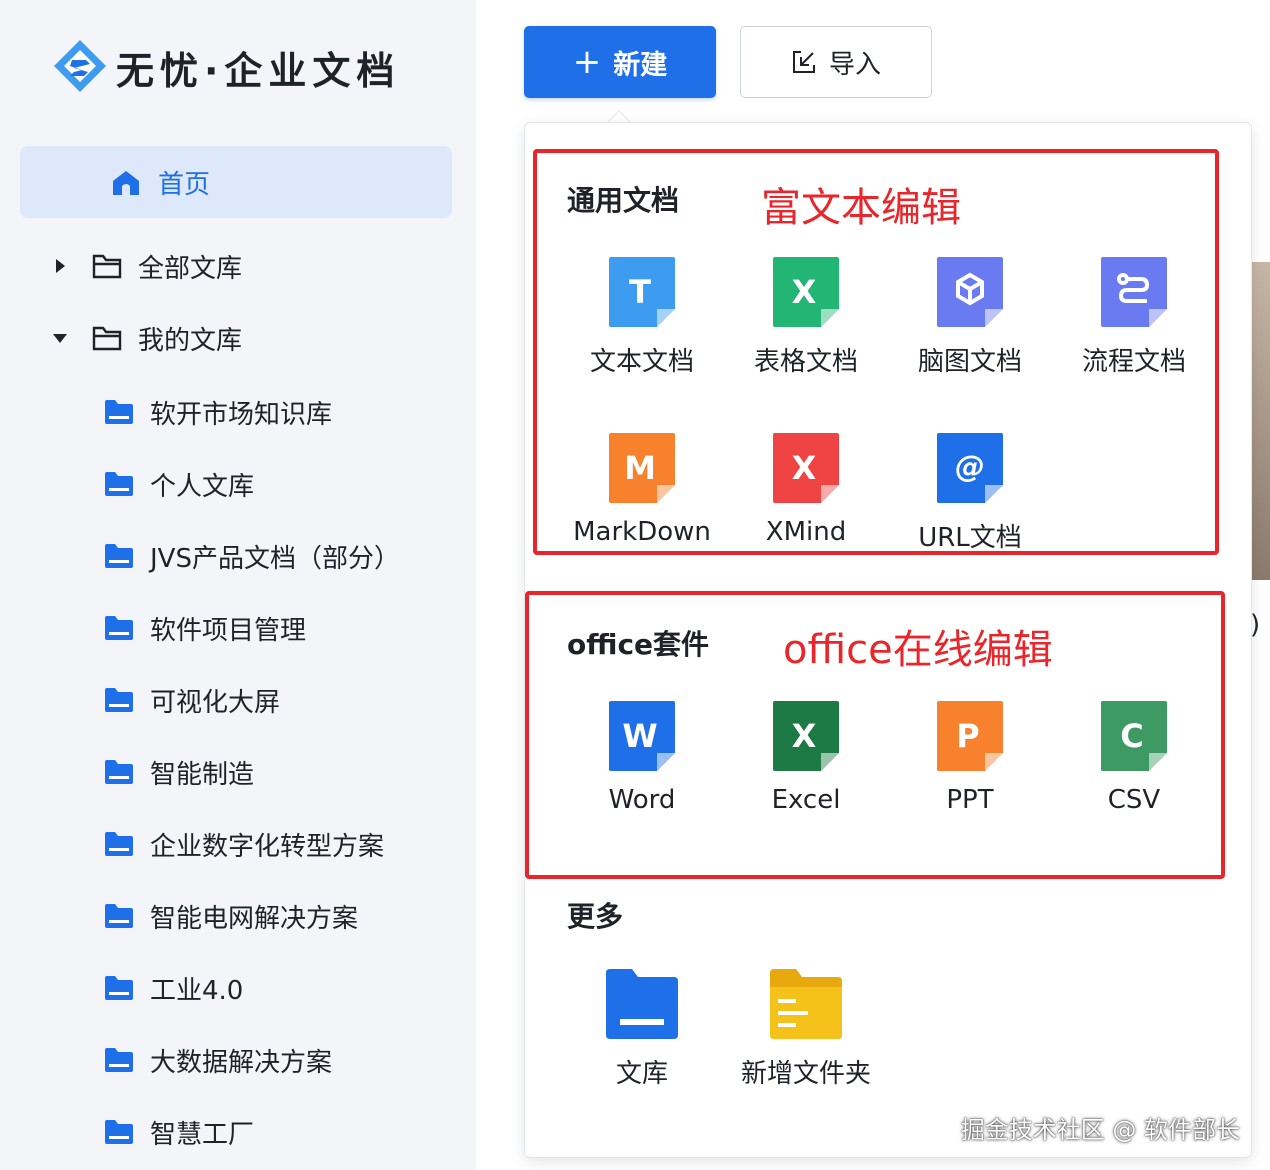  I want to click on section-title-office: office套件, so click(638, 644).